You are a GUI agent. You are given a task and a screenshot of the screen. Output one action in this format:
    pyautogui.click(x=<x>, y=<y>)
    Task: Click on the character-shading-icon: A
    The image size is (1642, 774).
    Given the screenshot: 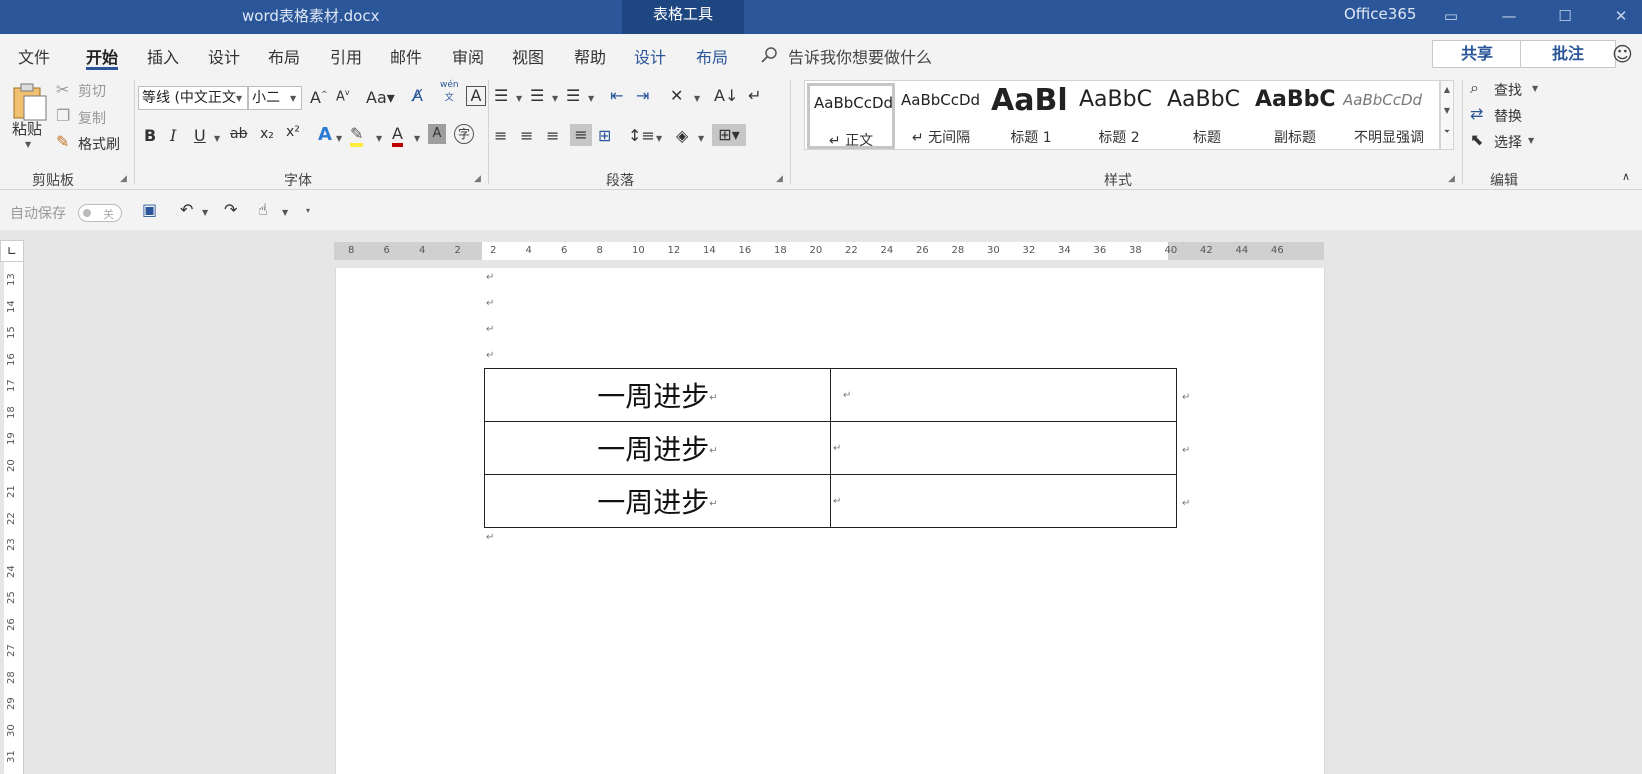 What is the action you would take?
    pyautogui.click(x=437, y=134)
    